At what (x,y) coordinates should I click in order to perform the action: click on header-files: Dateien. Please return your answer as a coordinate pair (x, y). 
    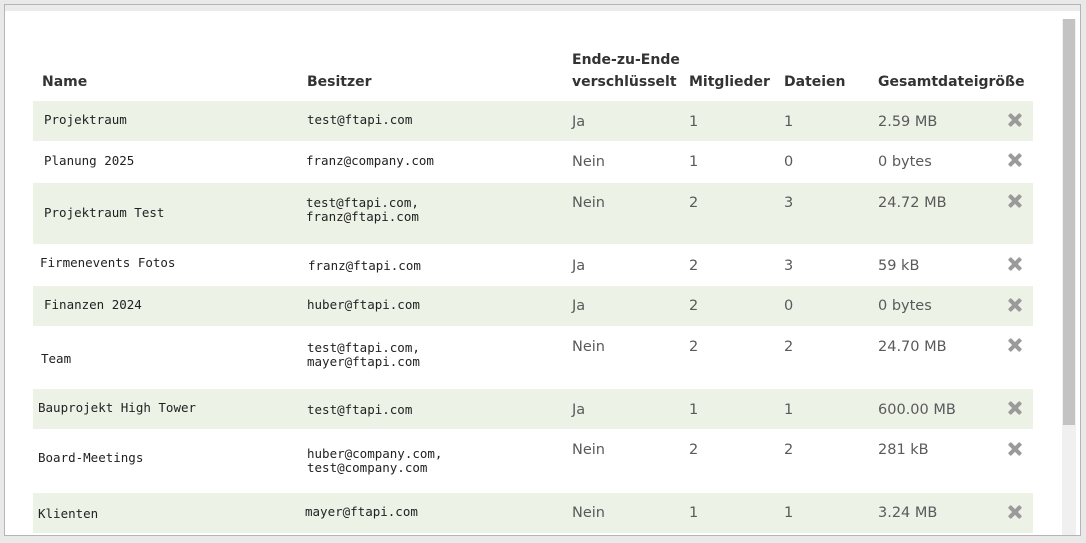
    Looking at the image, I should click on (815, 82).